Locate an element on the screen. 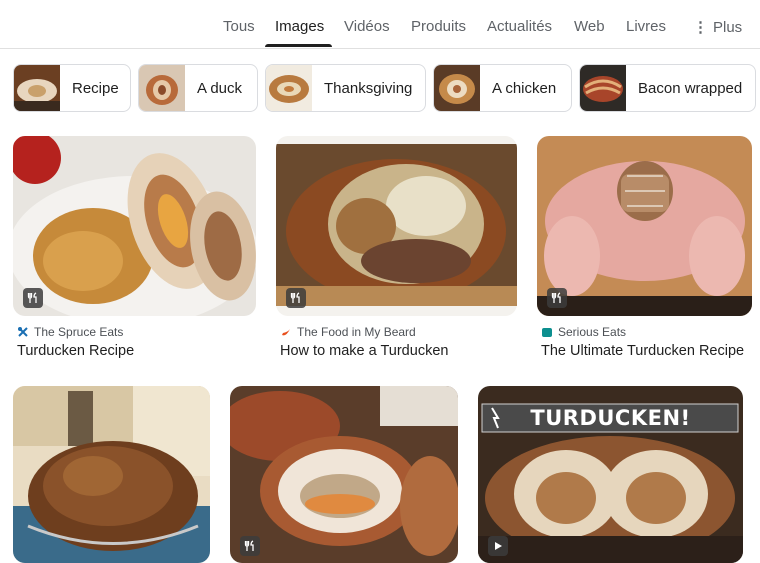  result-source-3: Serious Eats is located at coordinates (583, 332).